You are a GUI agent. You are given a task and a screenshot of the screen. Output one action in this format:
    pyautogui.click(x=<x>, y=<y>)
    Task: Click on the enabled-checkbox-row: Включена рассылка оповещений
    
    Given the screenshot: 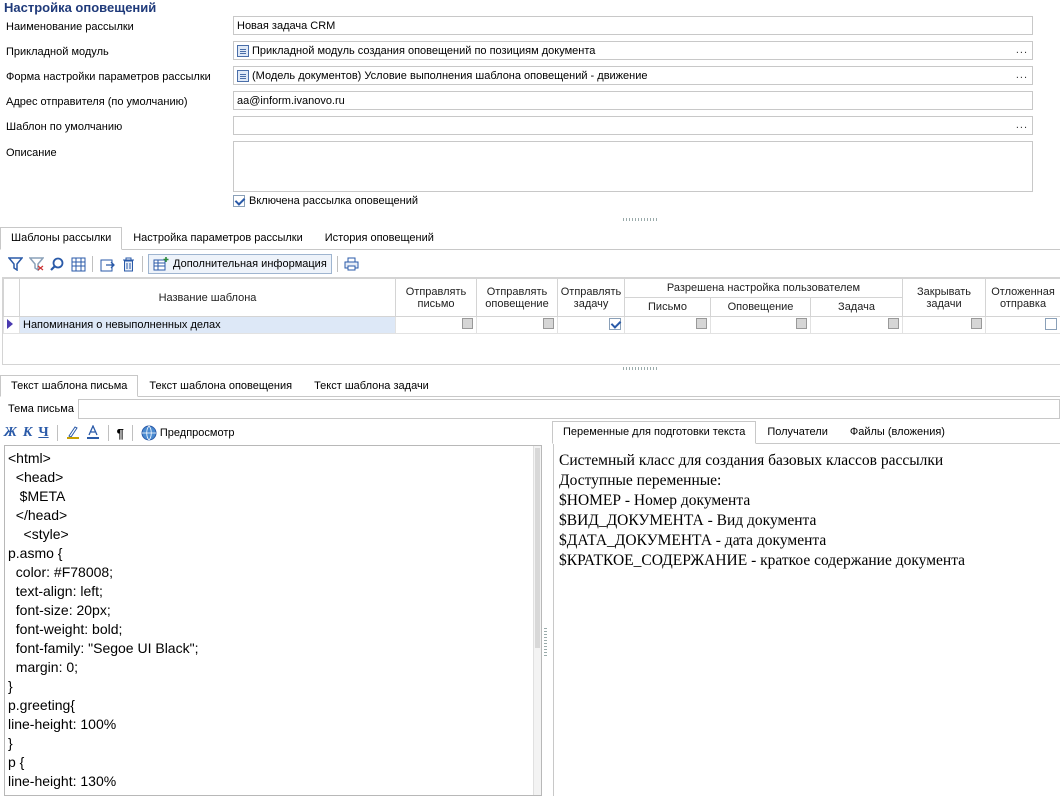 What is the action you would take?
    pyautogui.click(x=325, y=201)
    